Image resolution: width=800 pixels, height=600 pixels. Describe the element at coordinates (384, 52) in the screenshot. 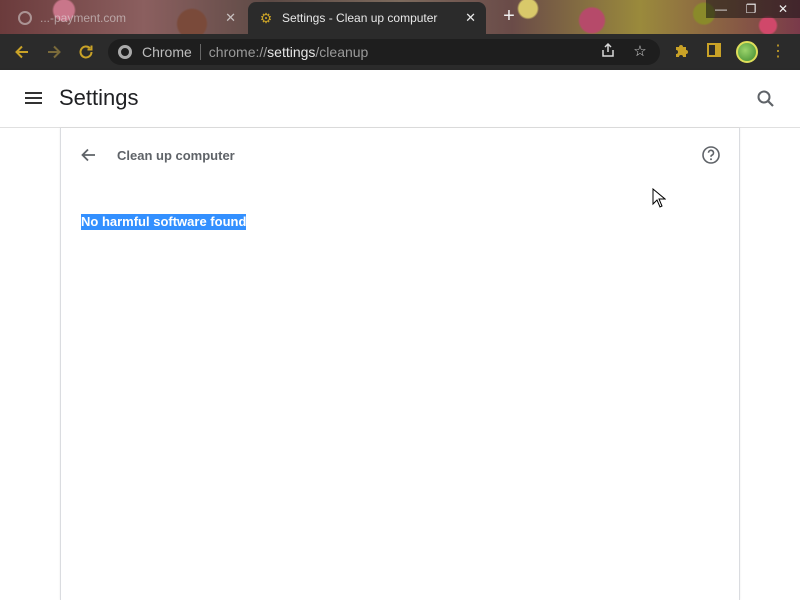

I see `address-bar: Chrome chrome://settings/cleanup ☆` at that location.